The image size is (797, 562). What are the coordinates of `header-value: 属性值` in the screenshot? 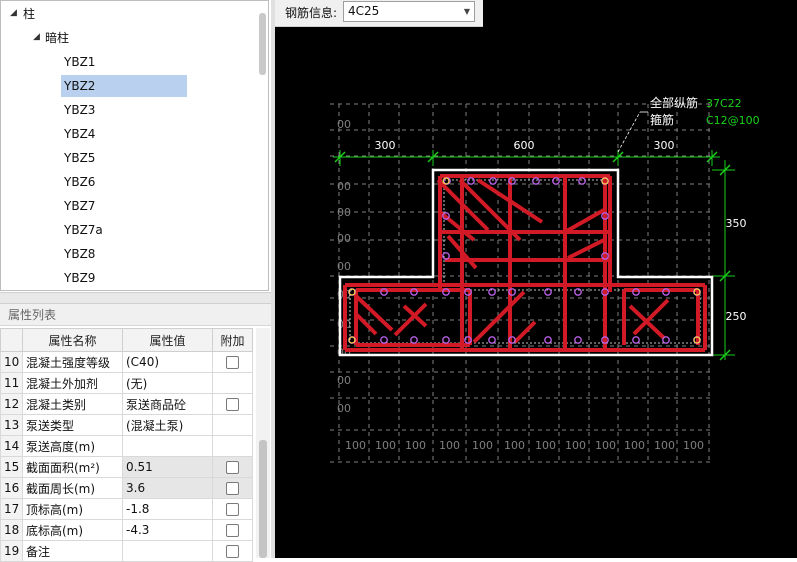 It's located at (167, 340).